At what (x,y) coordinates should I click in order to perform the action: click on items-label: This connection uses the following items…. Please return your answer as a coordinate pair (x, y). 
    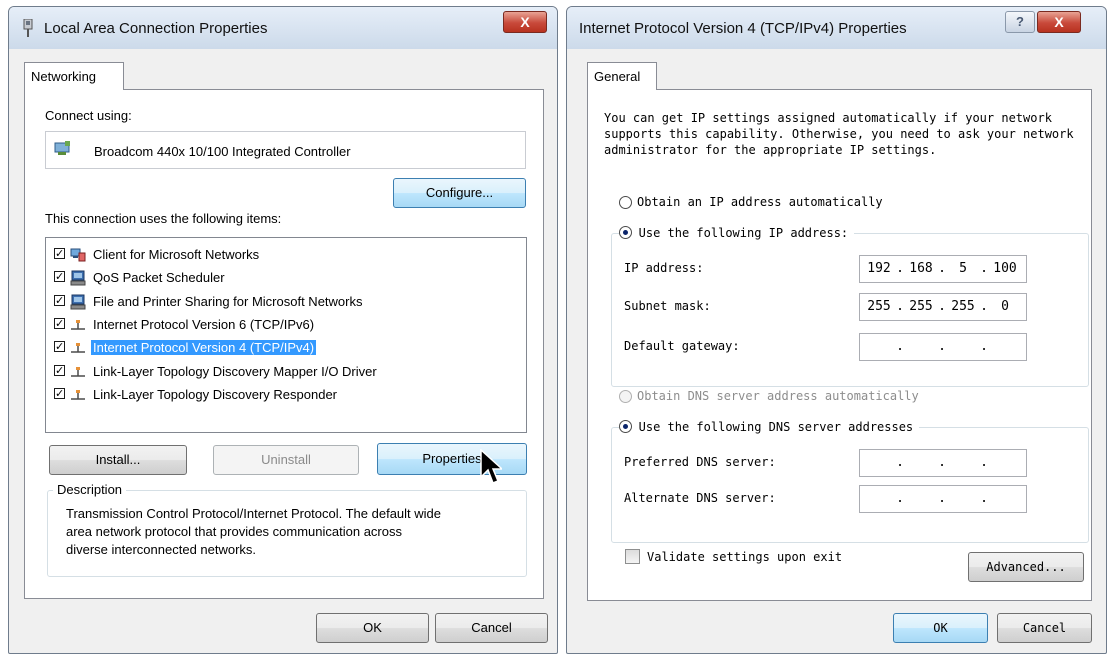
    Looking at the image, I should click on (163, 218).